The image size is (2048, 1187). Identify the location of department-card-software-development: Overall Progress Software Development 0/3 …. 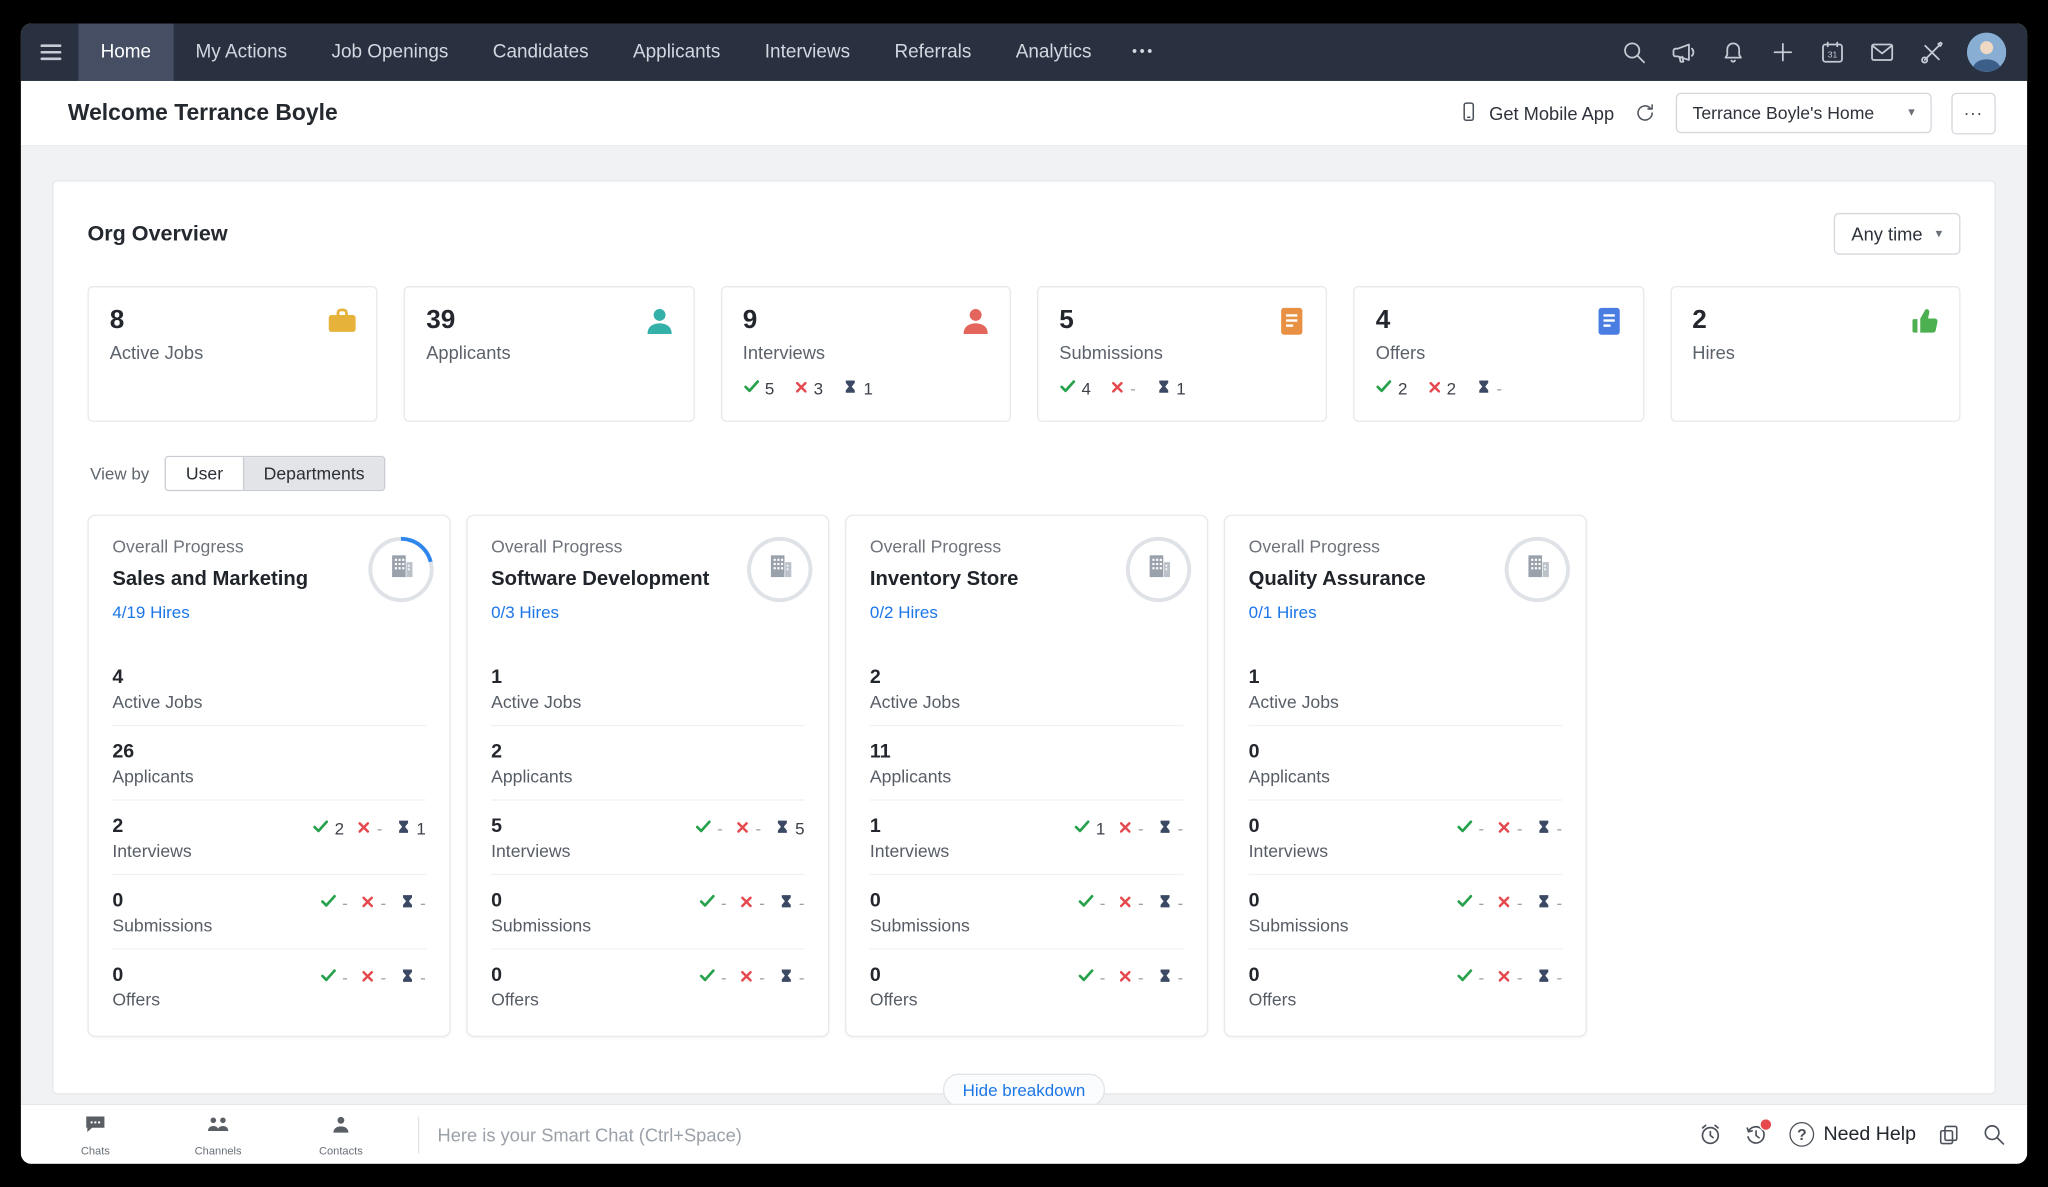
(648, 776).